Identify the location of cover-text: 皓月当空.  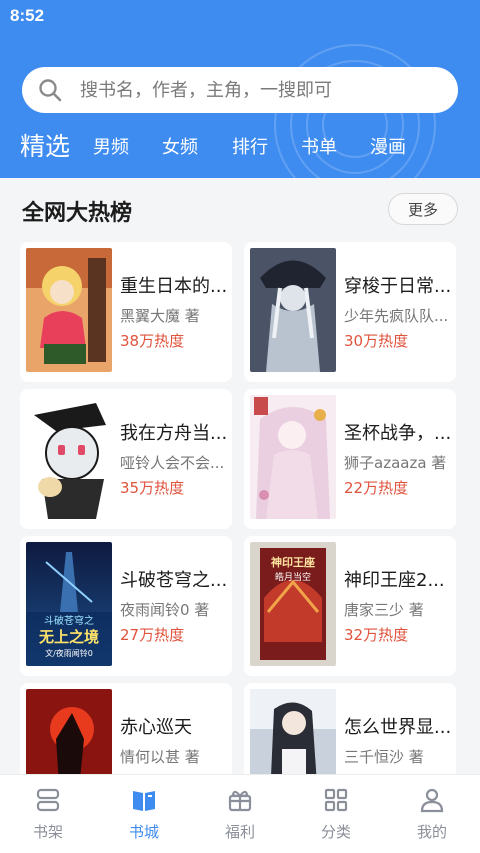
(293, 577).